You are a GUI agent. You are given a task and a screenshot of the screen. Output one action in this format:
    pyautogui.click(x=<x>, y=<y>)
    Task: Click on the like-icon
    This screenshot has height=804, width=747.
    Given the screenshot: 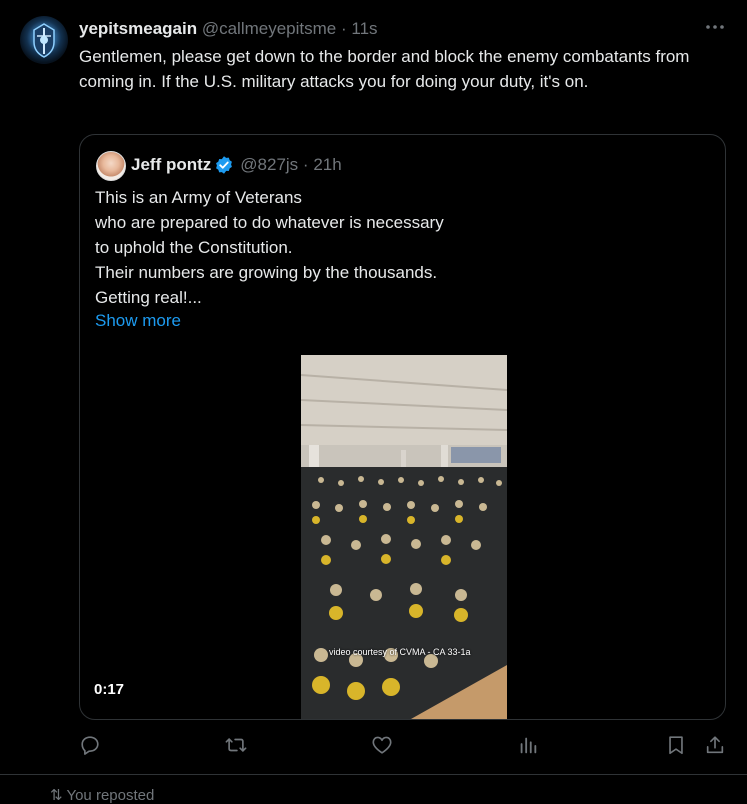 What is the action you would take?
    pyautogui.click(x=383, y=746)
    